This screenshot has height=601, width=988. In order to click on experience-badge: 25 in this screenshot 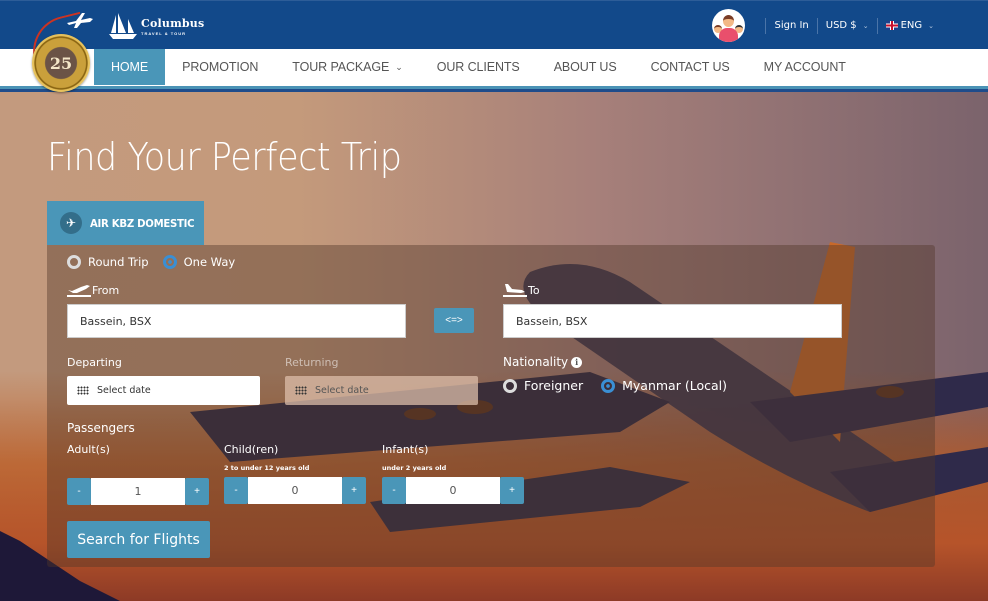, I will do `click(61, 63)`.